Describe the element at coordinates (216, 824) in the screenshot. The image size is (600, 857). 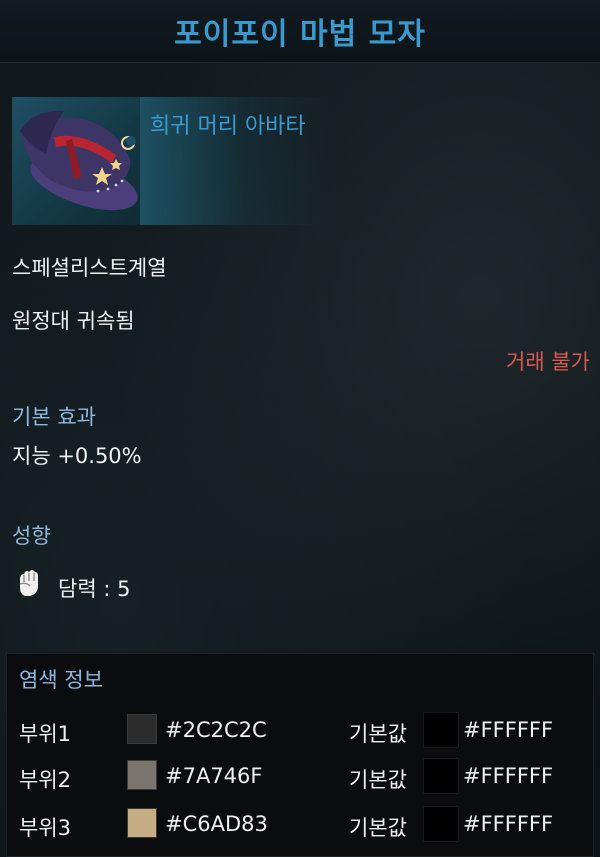
I see `dye-color-hex: #C6AD83` at that location.